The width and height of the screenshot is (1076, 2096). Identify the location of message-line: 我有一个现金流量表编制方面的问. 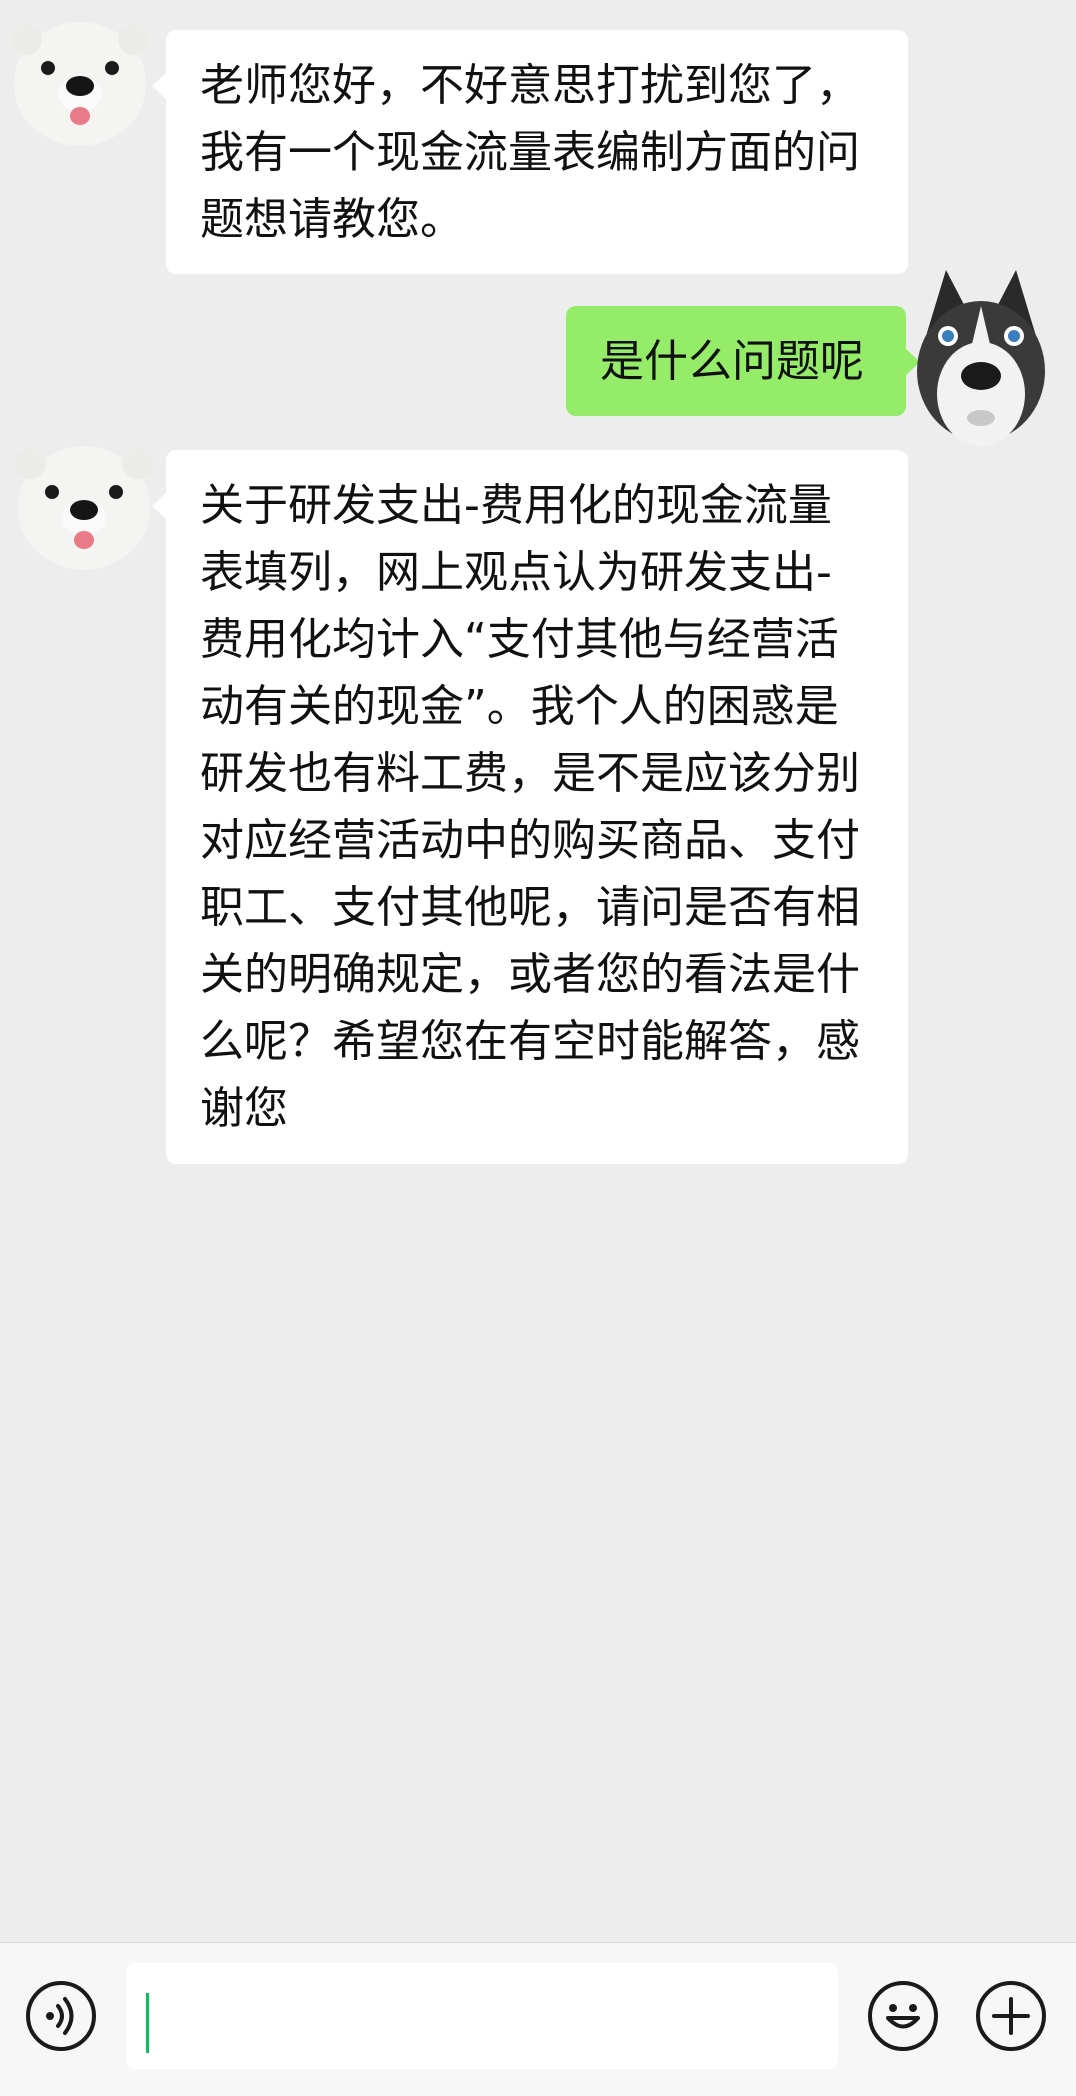
(530, 152).